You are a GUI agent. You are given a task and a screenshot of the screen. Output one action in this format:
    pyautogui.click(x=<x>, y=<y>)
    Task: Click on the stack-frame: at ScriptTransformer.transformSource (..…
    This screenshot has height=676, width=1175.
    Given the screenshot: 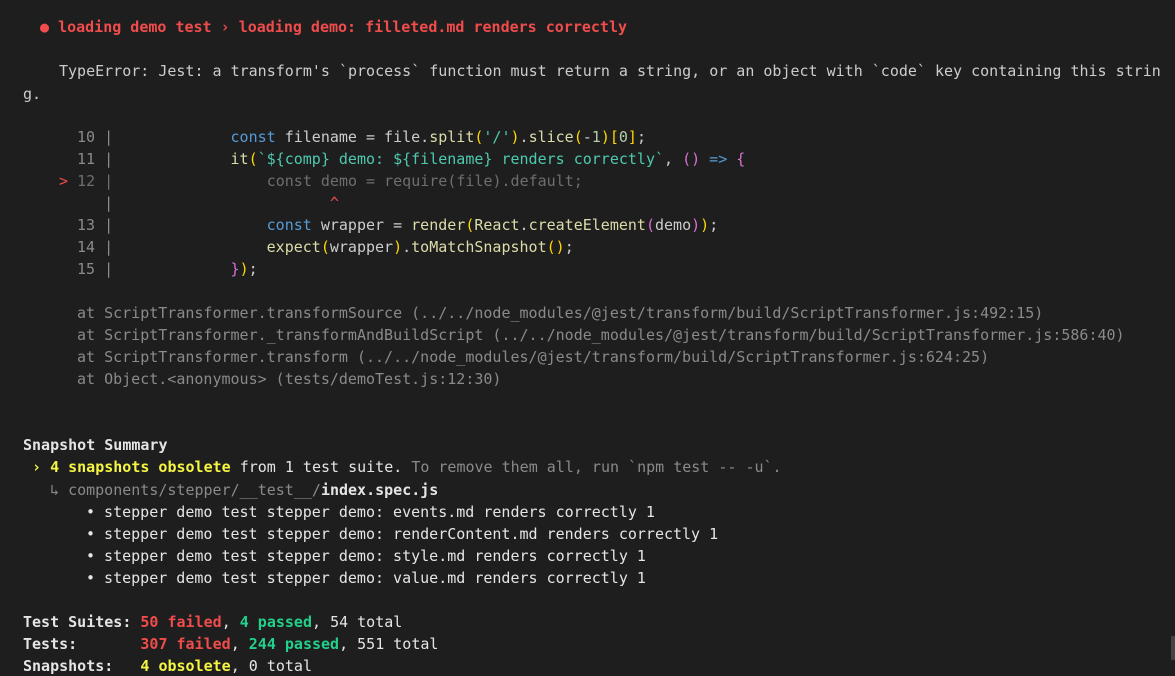 What is the action you would take?
    pyautogui.click(x=560, y=313)
    